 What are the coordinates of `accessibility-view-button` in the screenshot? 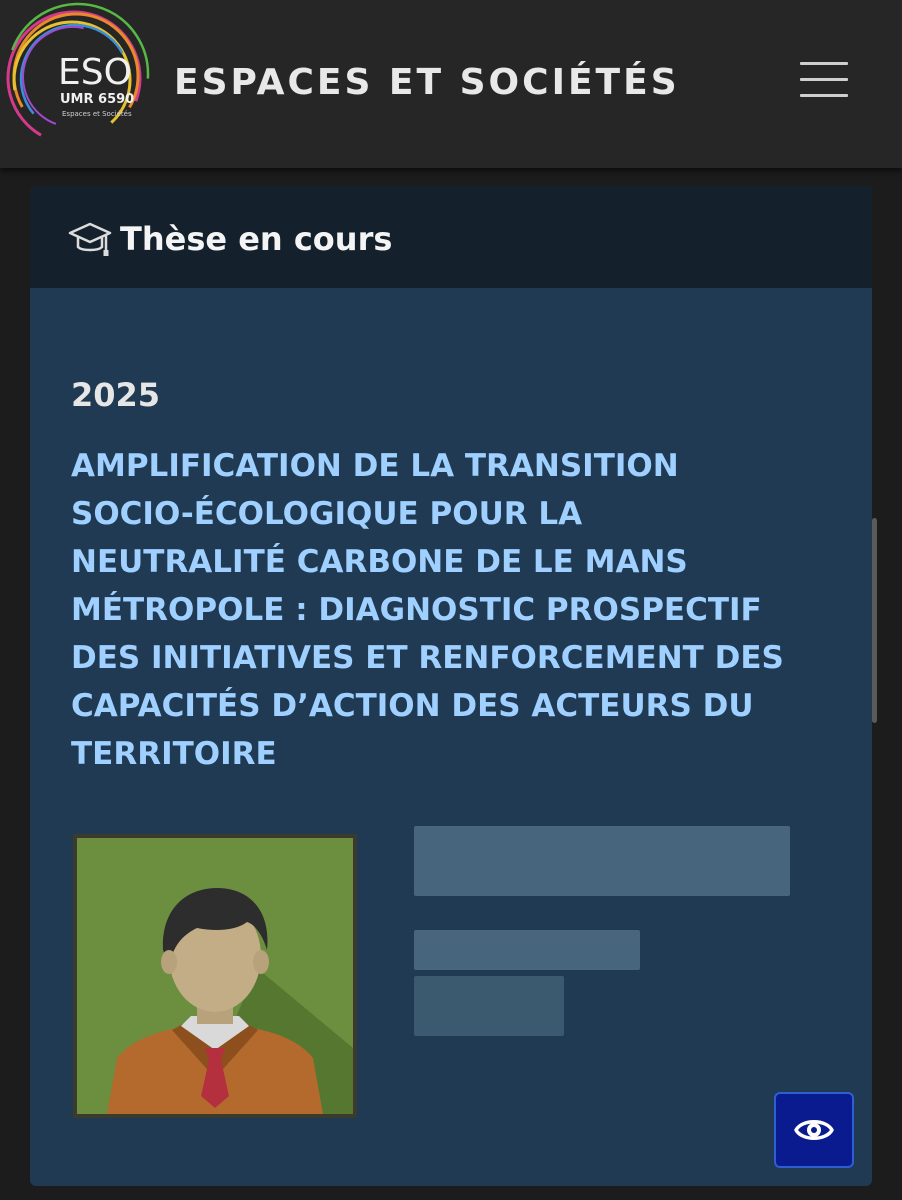 It's located at (814, 1130).